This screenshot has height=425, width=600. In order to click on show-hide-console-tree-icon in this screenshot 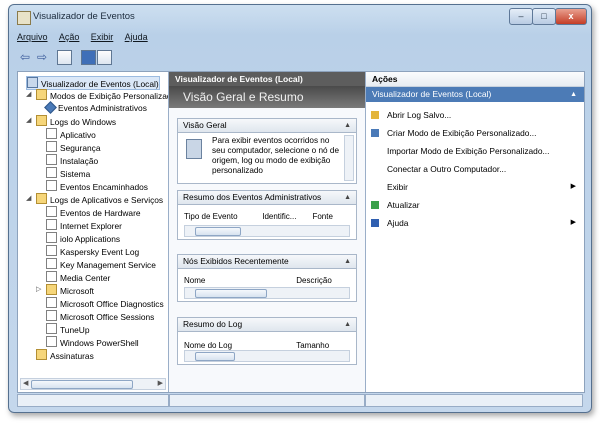, I will do `click(64, 57)`.